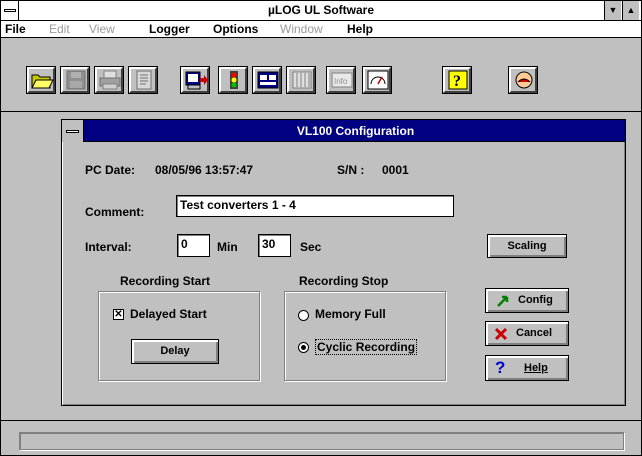  I want to click on interval-label: Interval:, so click(108, 247).